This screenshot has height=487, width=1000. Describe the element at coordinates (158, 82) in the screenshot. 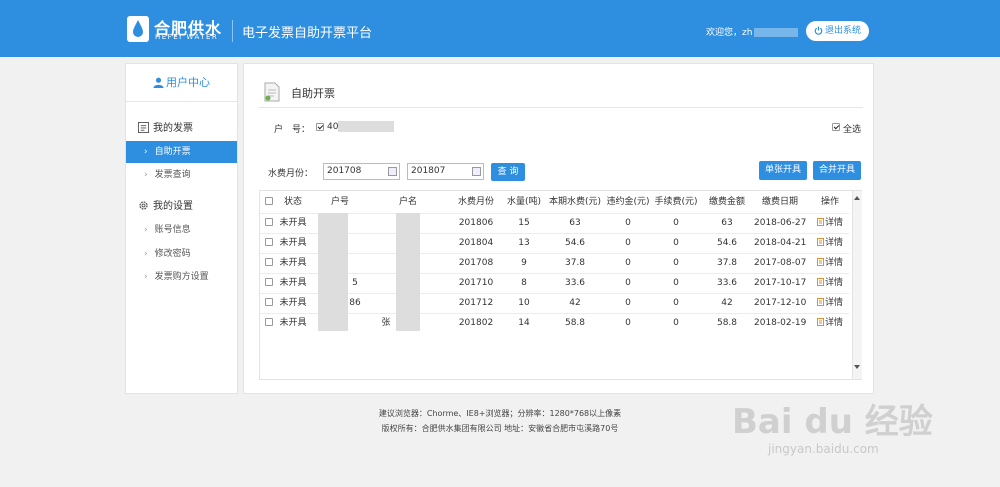

I see `user-icon` at that location.